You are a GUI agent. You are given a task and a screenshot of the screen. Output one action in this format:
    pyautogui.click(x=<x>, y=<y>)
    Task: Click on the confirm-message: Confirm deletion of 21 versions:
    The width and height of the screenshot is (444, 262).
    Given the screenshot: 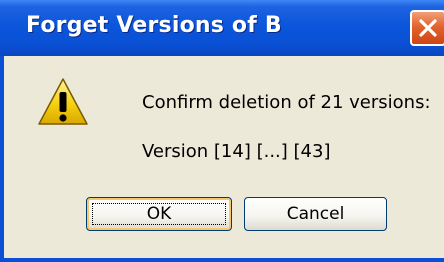 What is the action you would take?
    pyautogui.click(x=286, y=102)
    